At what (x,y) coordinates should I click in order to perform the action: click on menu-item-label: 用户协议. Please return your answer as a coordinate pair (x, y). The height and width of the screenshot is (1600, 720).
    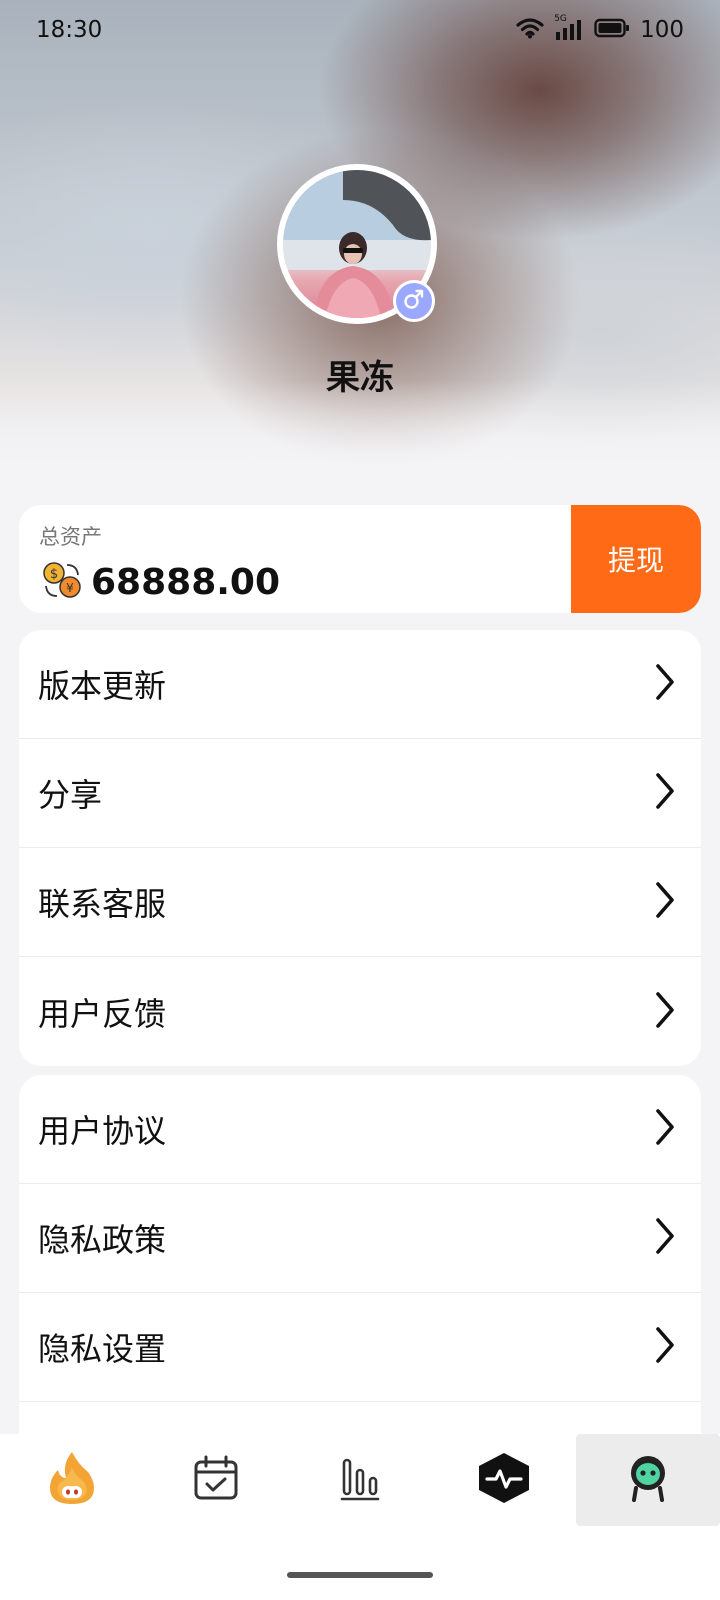
    Looking at the image, I should click on (102, 1131).